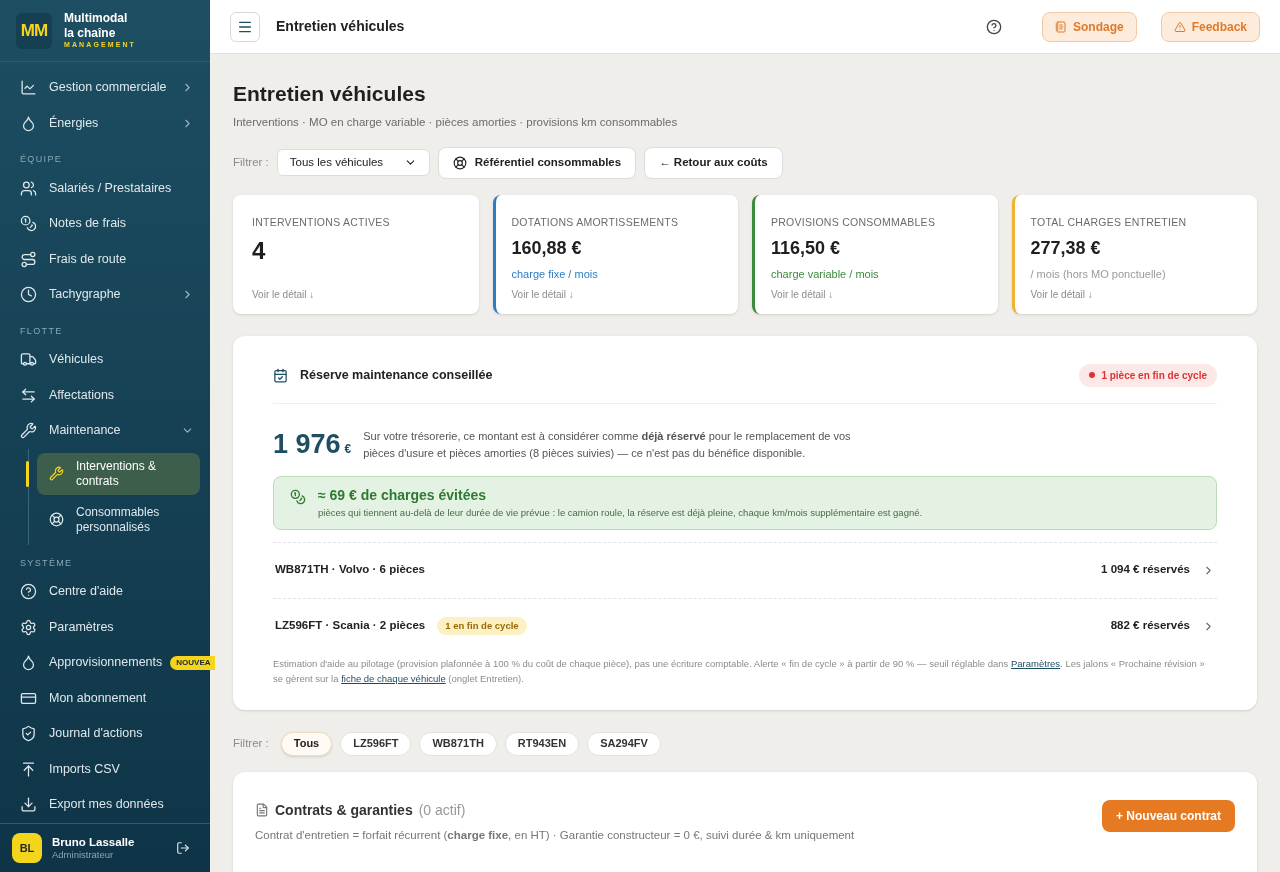  I want to click on contracts-description: Contrat d'entretien = forfait récurrent (charge fixe, en HT) · Garantie constructeur = 0 €, suivi durée & km uniquement, so click(555, 835).